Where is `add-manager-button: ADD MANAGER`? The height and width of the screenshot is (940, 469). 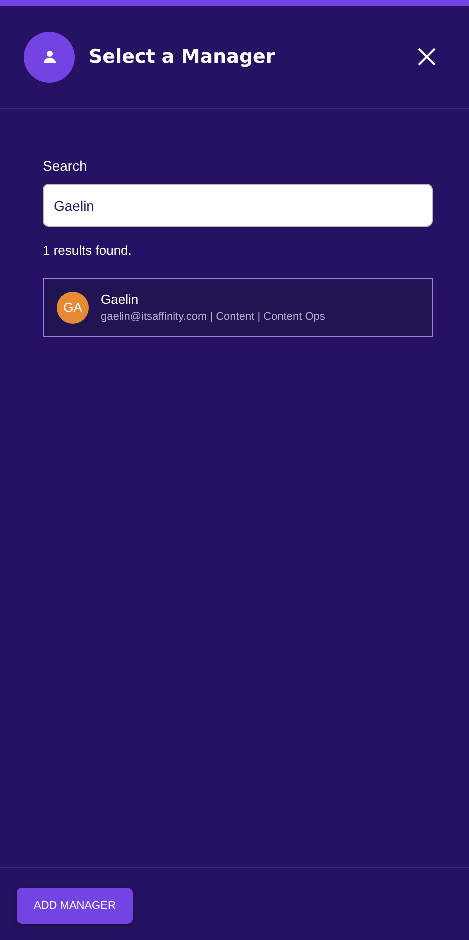
add-manager-button: ADD MANAGER is located at coordinates (75, 906).